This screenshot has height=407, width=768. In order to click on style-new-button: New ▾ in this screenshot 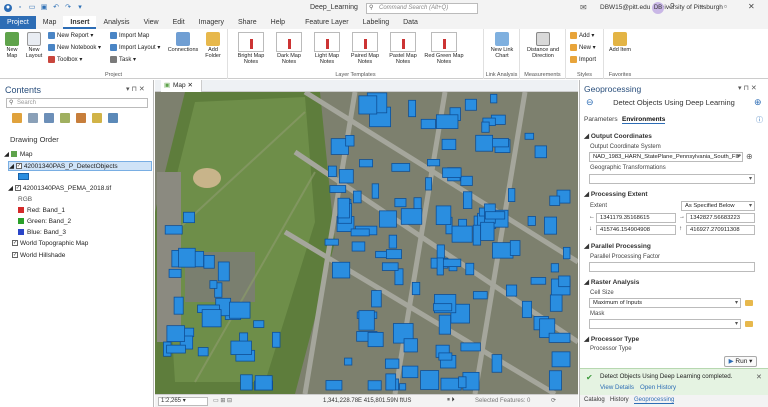, I will do `click(583, 47)`.